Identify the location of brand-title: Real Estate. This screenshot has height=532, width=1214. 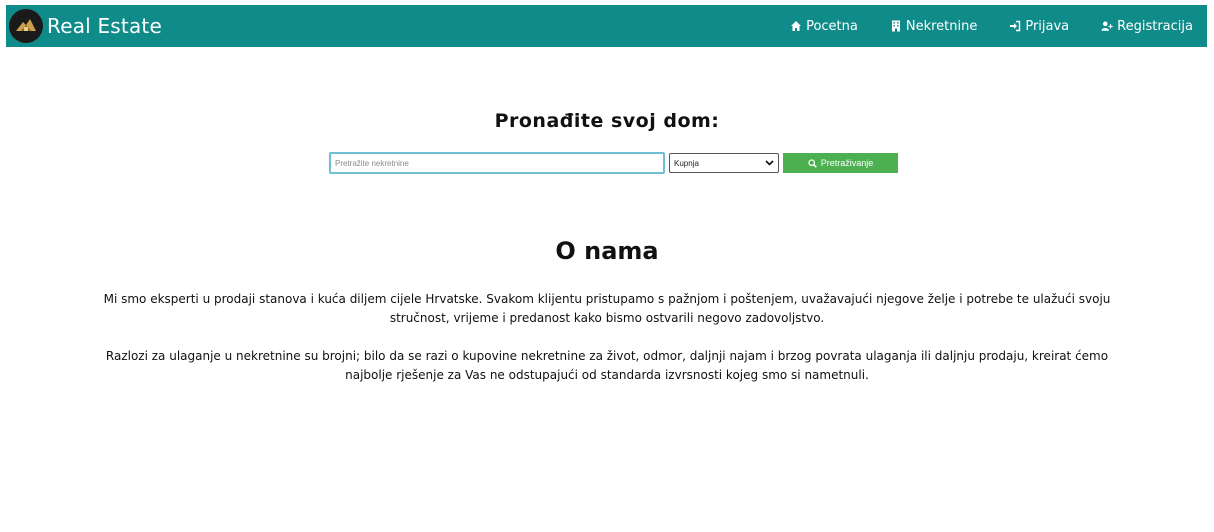
(104, 26).